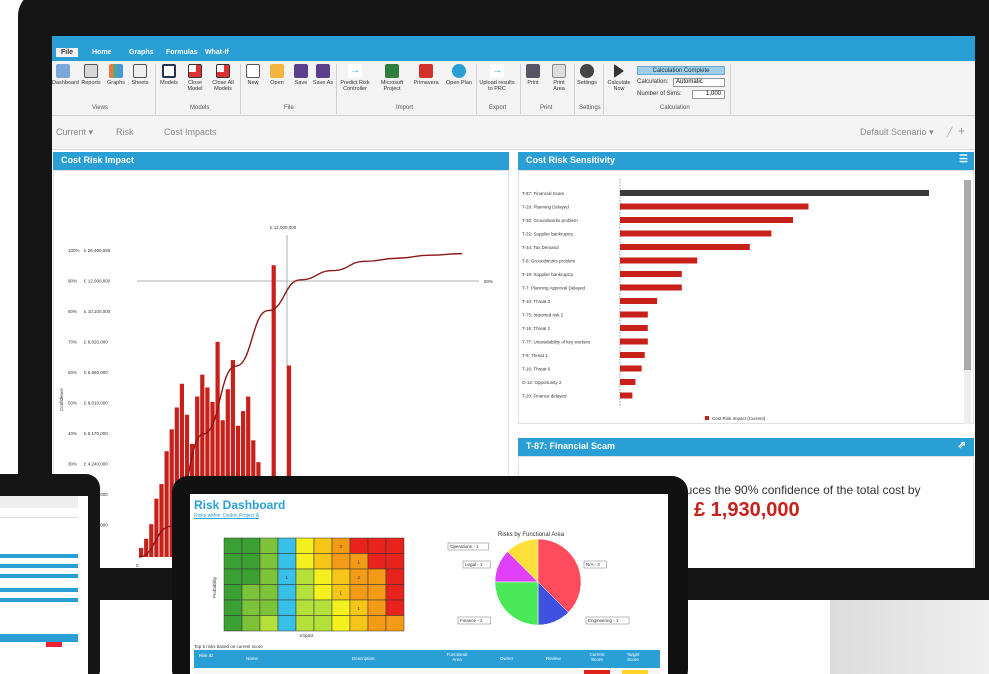 Image resolution: width=989 pixels, height=674 pixels. What do you see at coordinates (97, 250) in the screenshot?
I see `y-tick-value: £ 26,400,555` at bounding box center [97, 250].